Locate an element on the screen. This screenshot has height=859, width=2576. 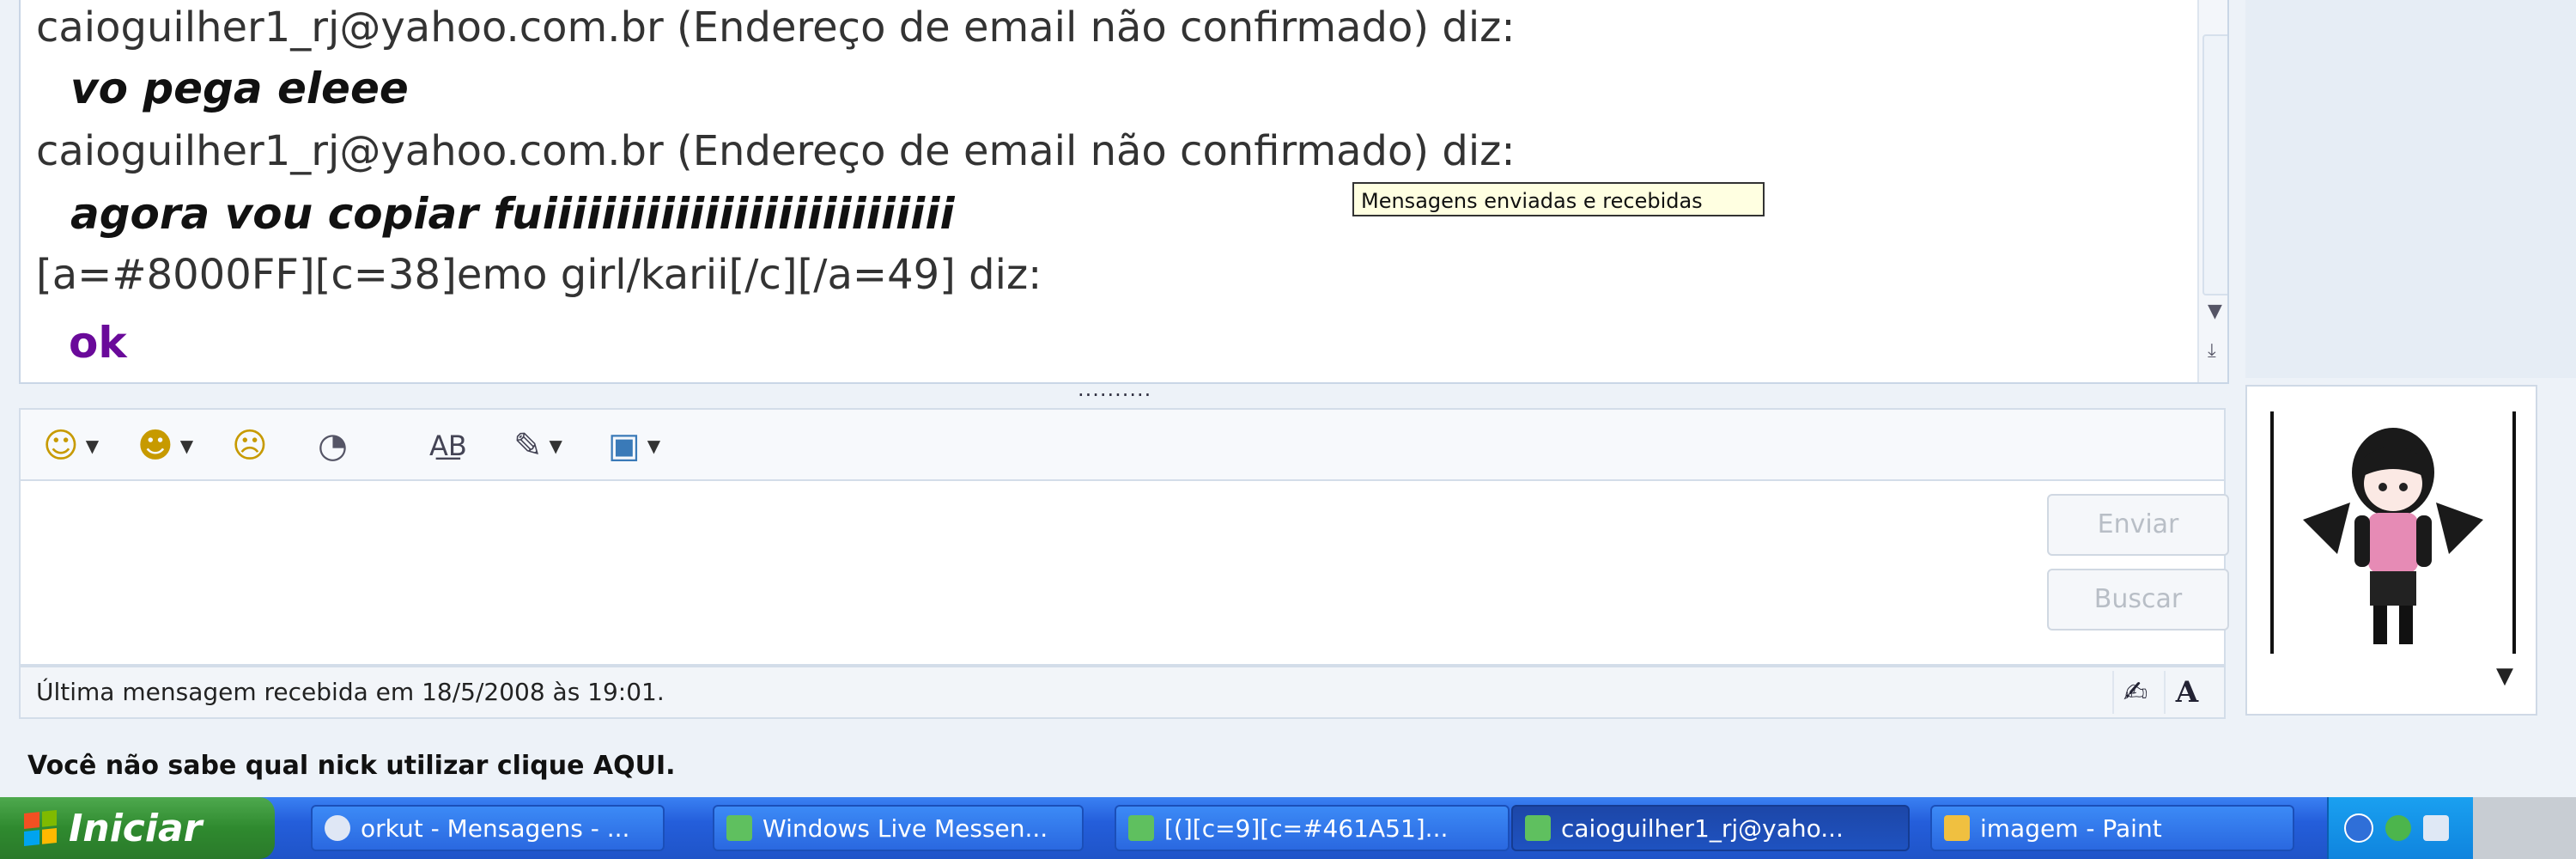
network-tray-icon is located at coordinates (2436, 828).